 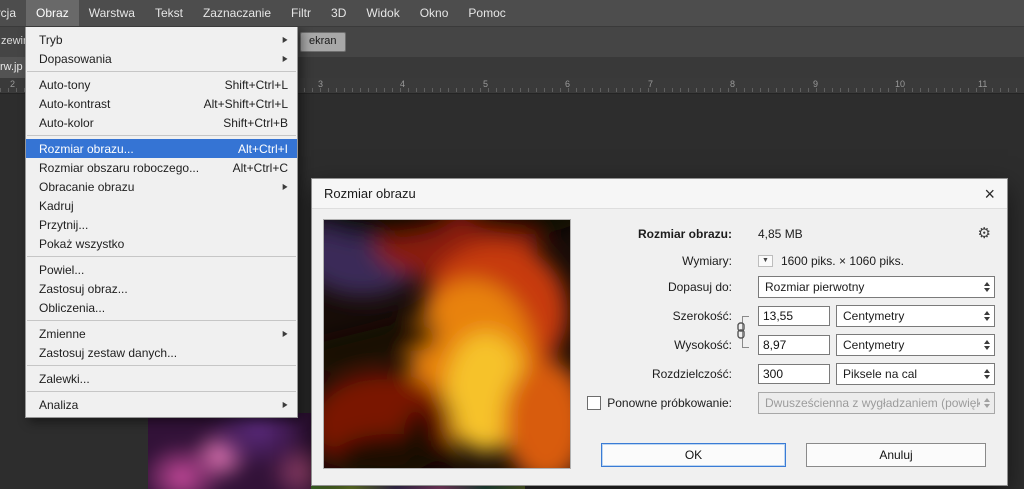 I want to click on menu-item-analiza: Analiza ▶, so click(x=161, y=404).